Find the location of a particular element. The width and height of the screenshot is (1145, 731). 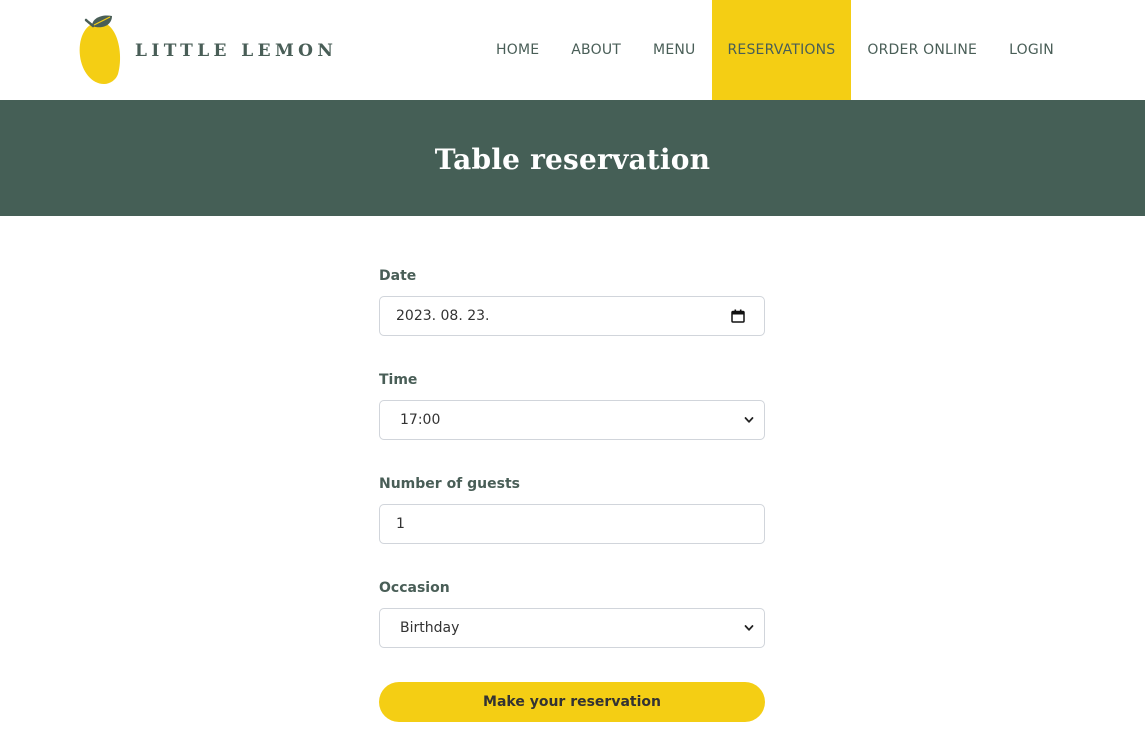

logo: LITTLE LEMON is located at coordinates (205, 50).